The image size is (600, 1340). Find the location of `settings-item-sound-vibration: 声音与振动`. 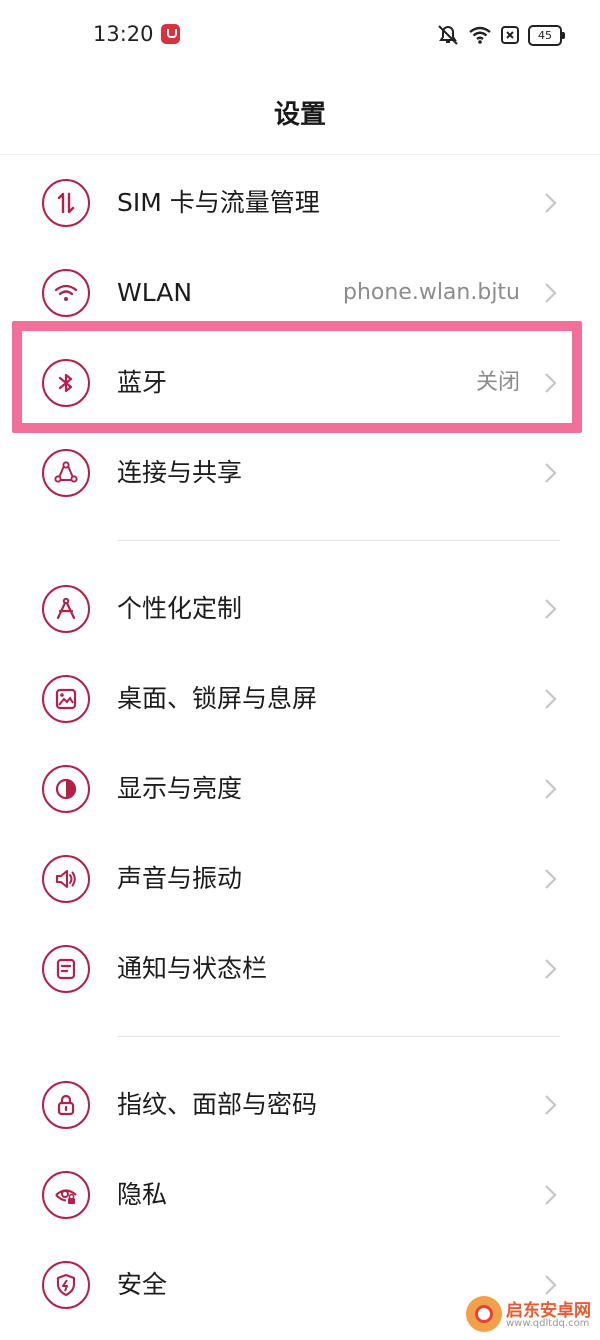

settings-item-sound-vibration: 声音与振动 is located at coordinates (300, 879).